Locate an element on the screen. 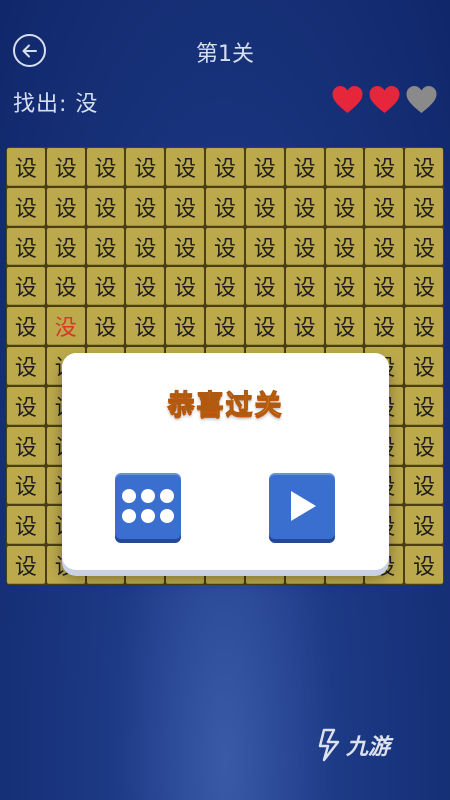  logo-icon is located at coordinates (329, 745).